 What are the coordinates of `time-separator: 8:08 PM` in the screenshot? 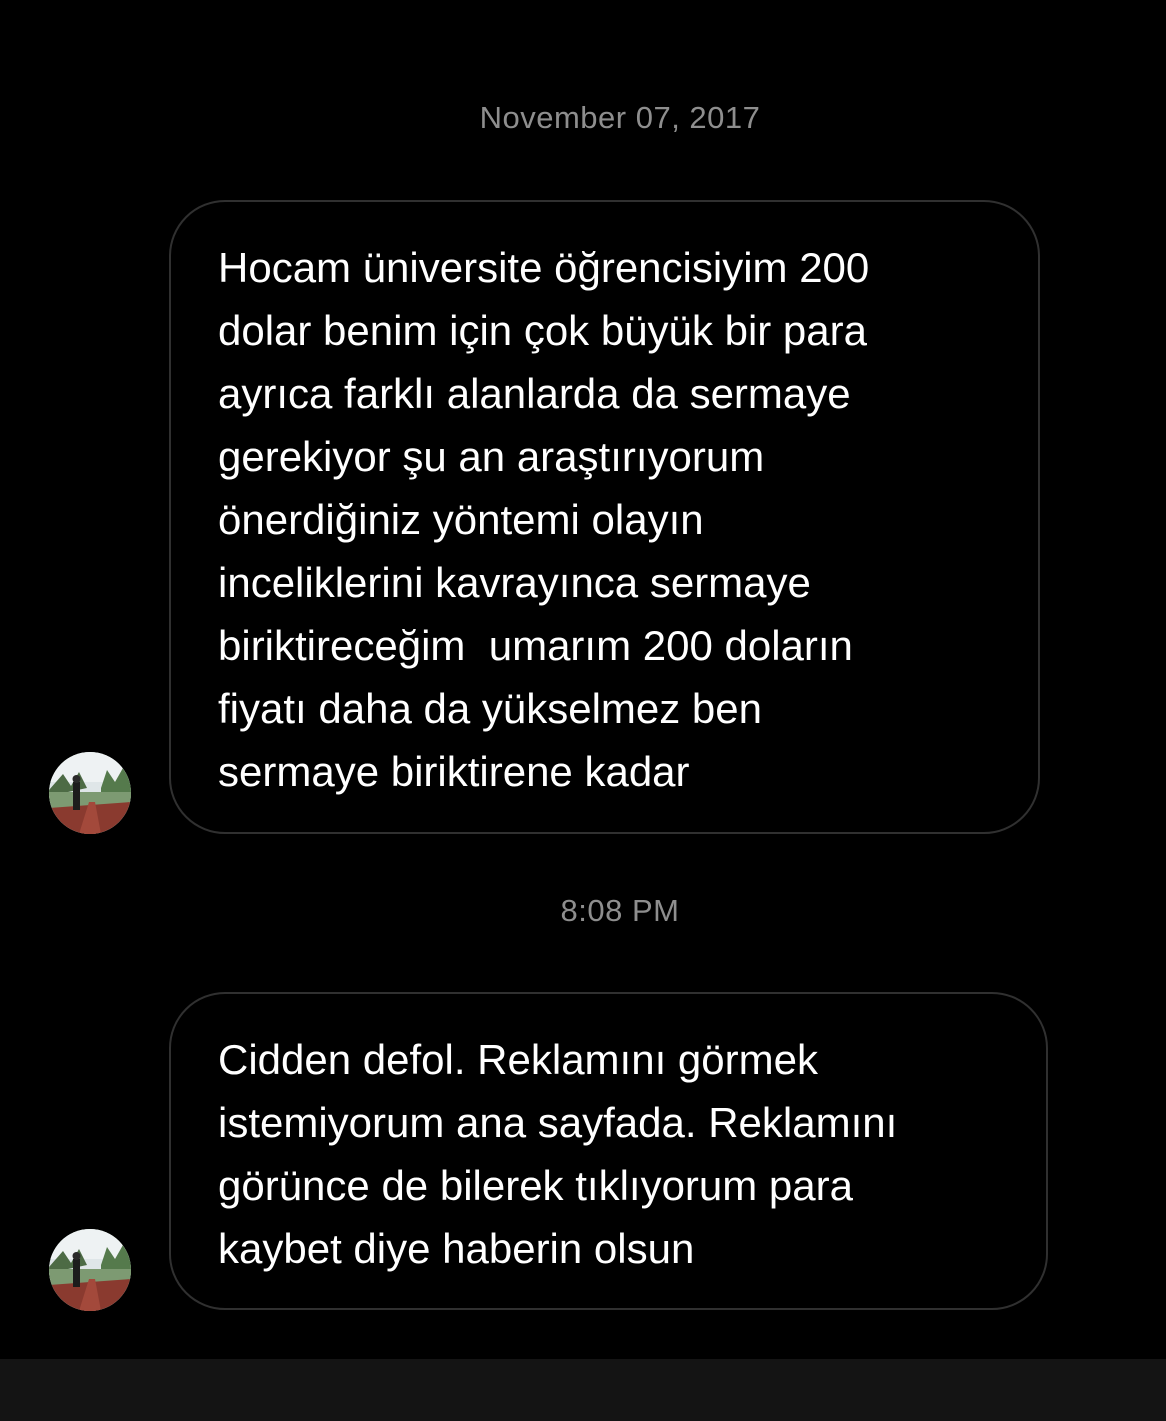 It's located at (620, 910).